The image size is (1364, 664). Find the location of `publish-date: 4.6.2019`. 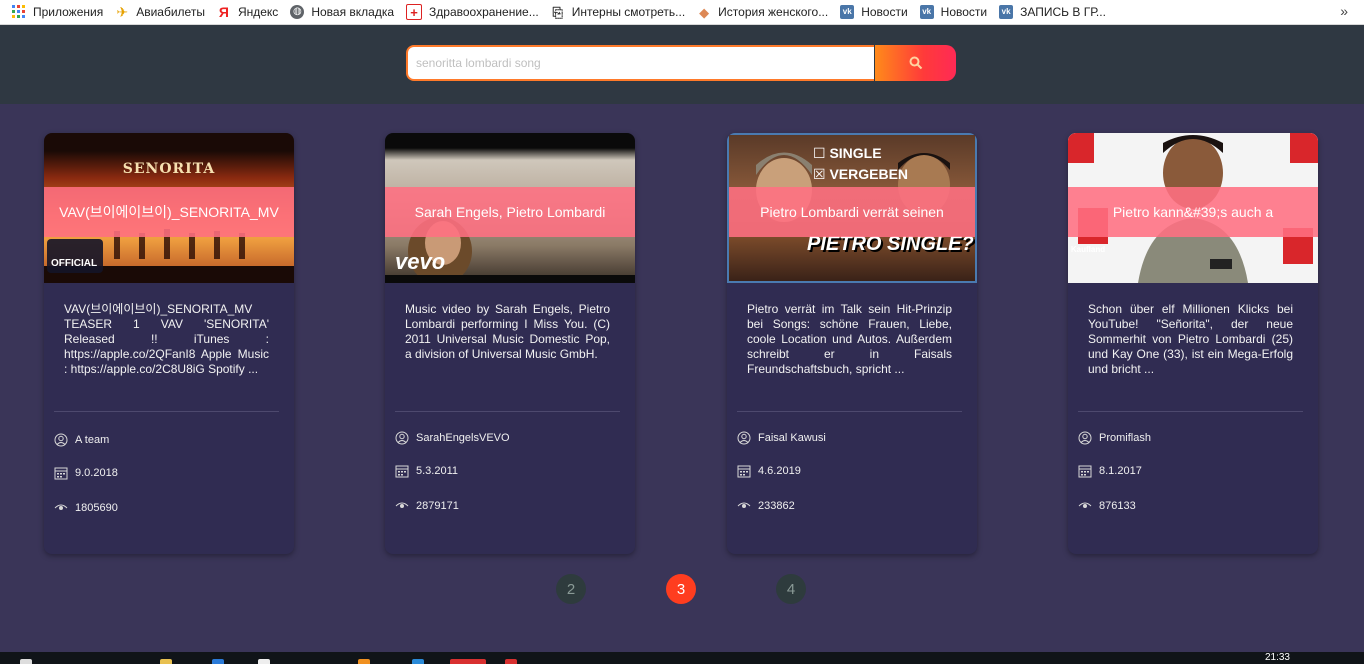

publish-date: 4.6.2019 is located at coordinates (779, 471).